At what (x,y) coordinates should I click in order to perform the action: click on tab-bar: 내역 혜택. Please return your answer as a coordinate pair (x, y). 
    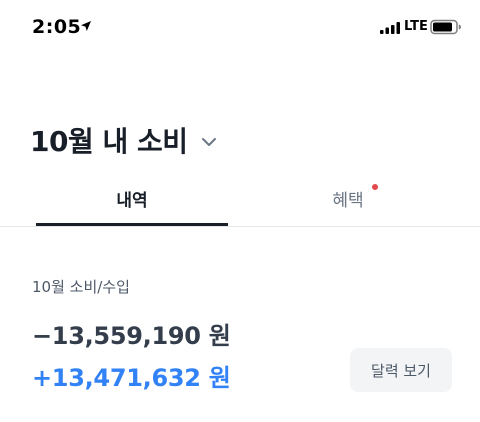
    Looking at the image, I should click on (240, 198).